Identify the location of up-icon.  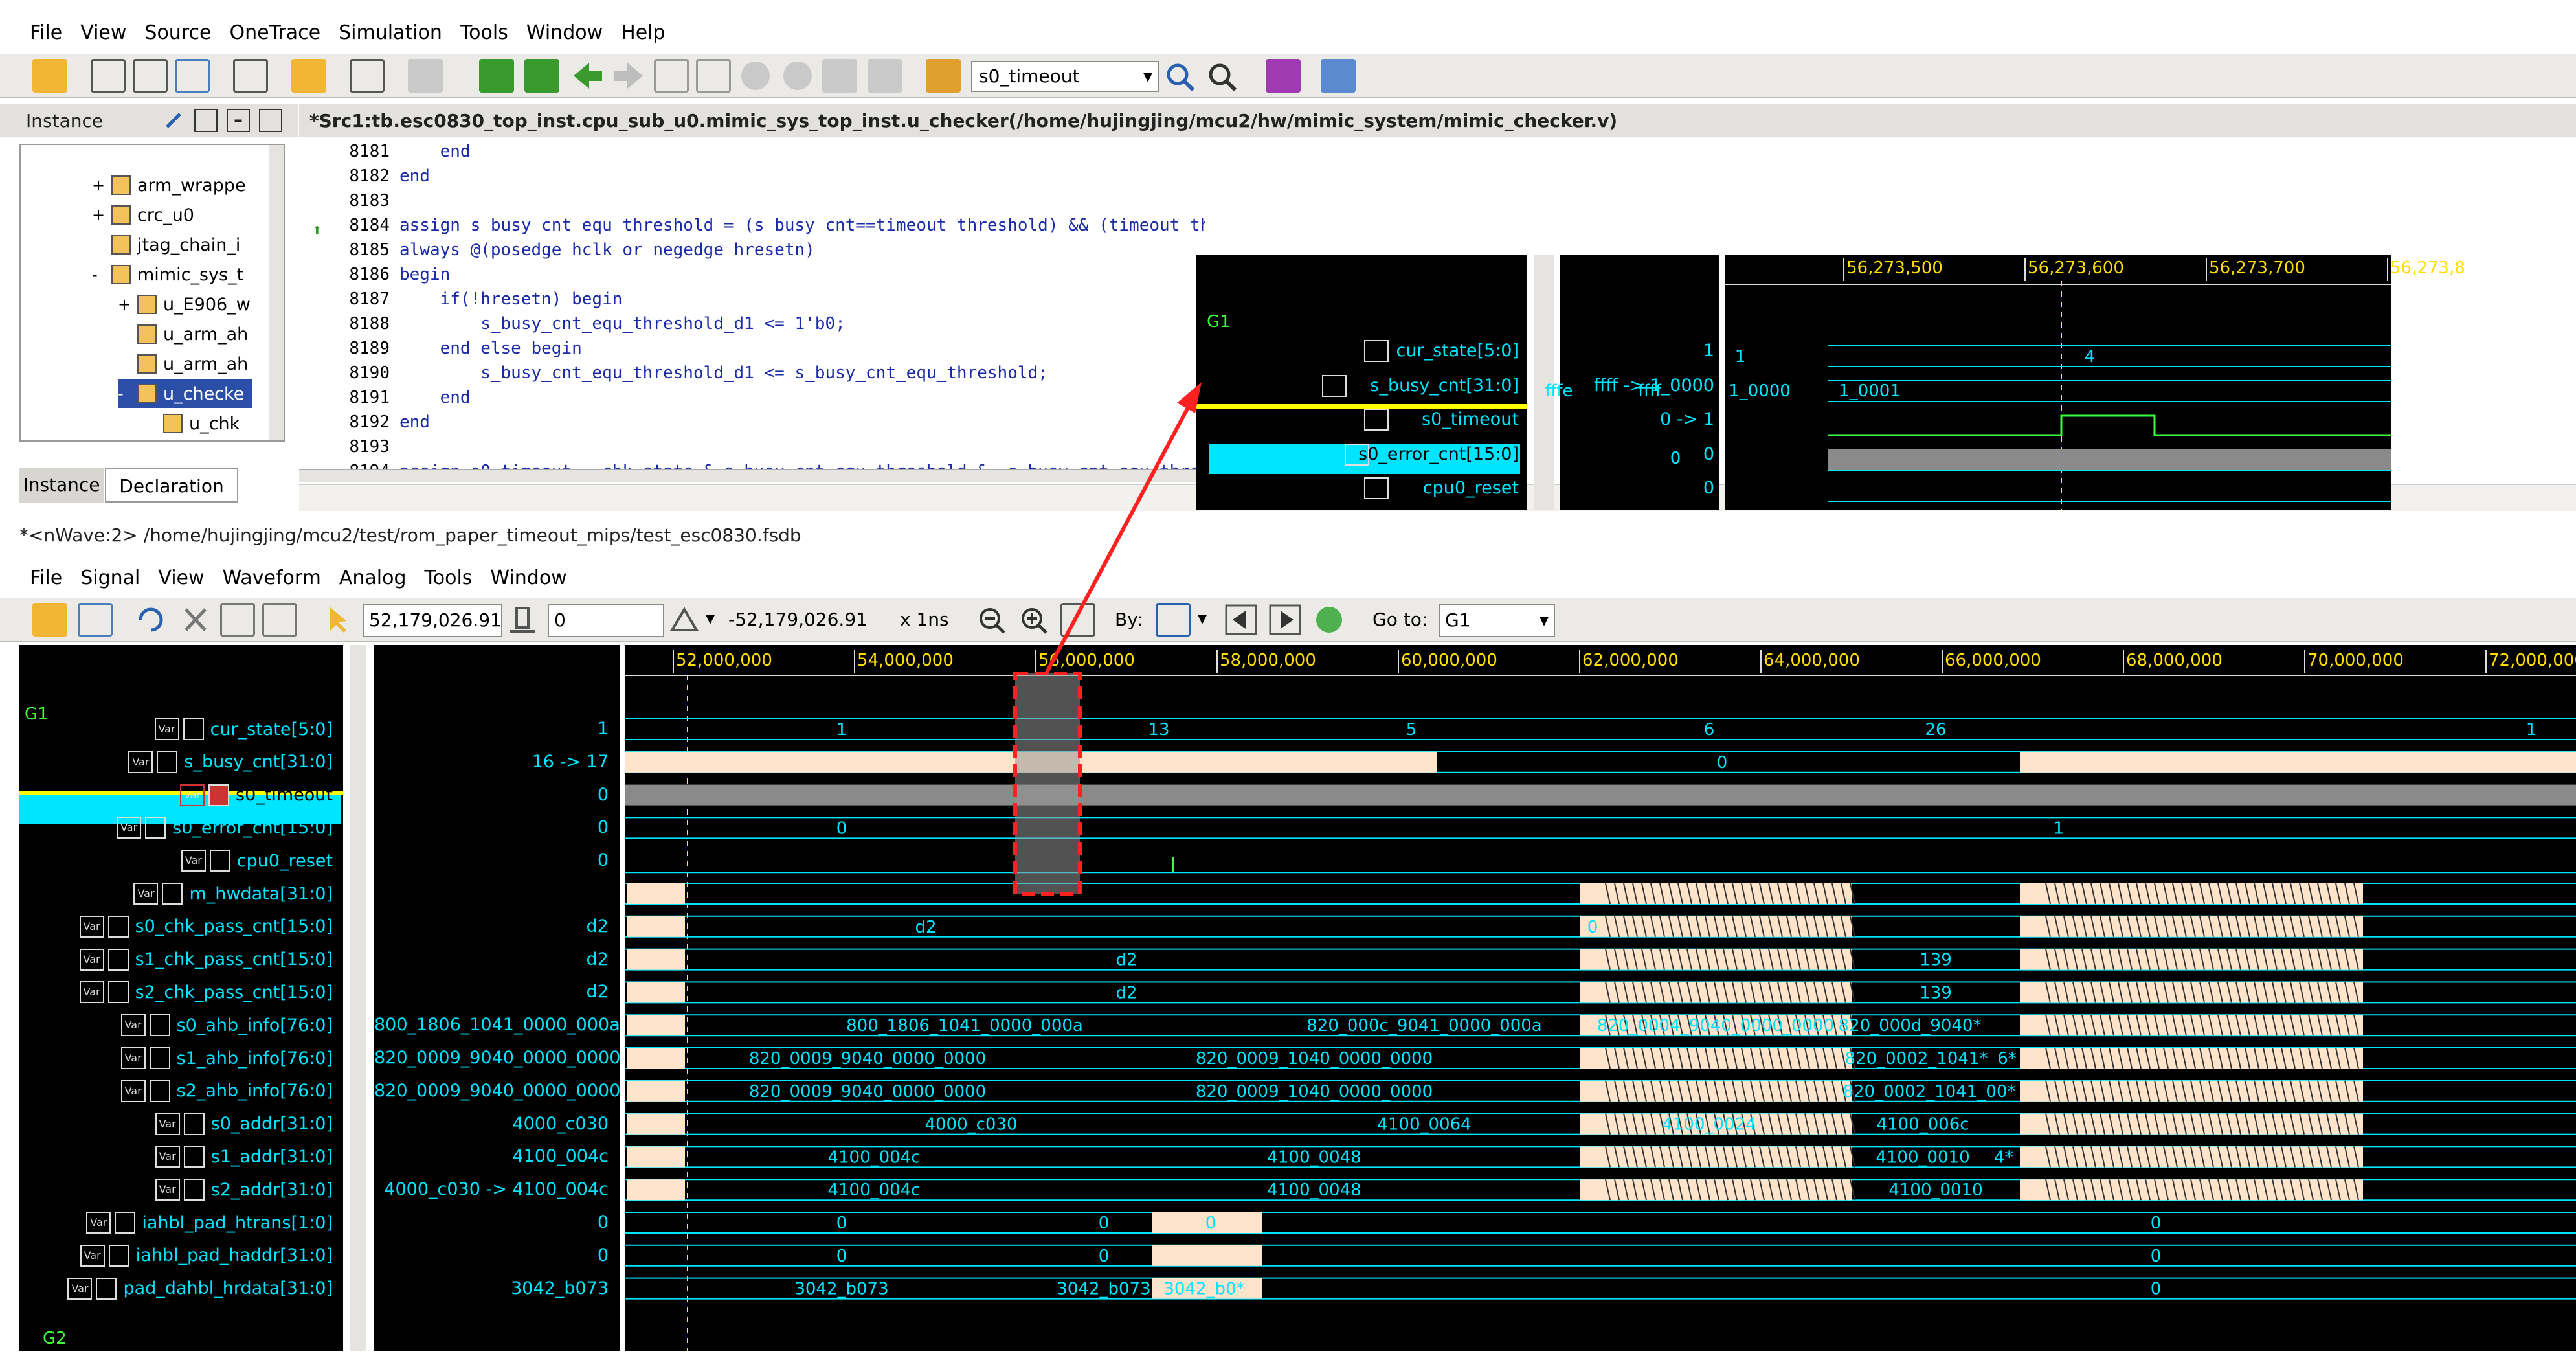
(756, 76).